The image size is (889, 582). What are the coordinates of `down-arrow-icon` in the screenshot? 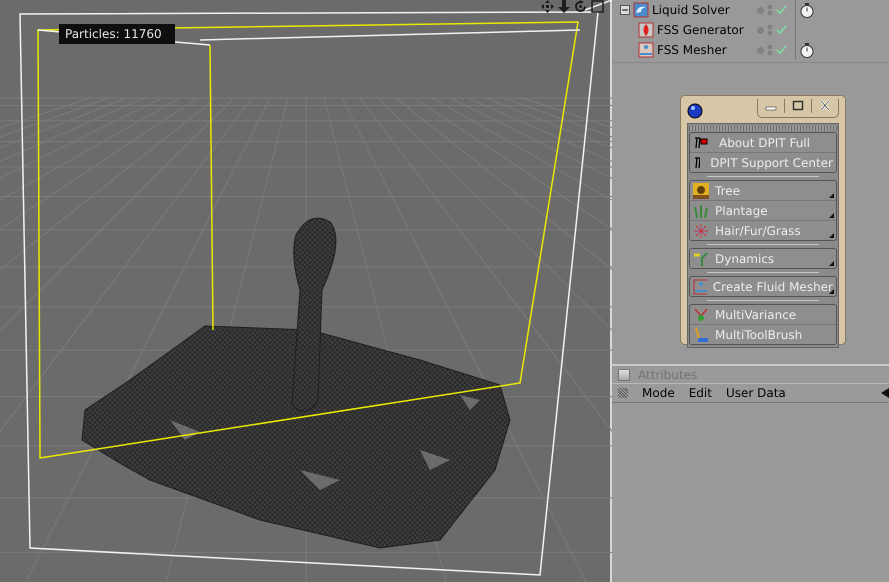 It's located at (564, 6).